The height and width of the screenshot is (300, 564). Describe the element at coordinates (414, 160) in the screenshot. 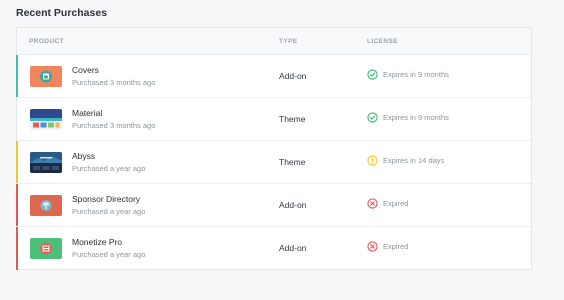

I see `license-text: Expires in 14 days` at that location.